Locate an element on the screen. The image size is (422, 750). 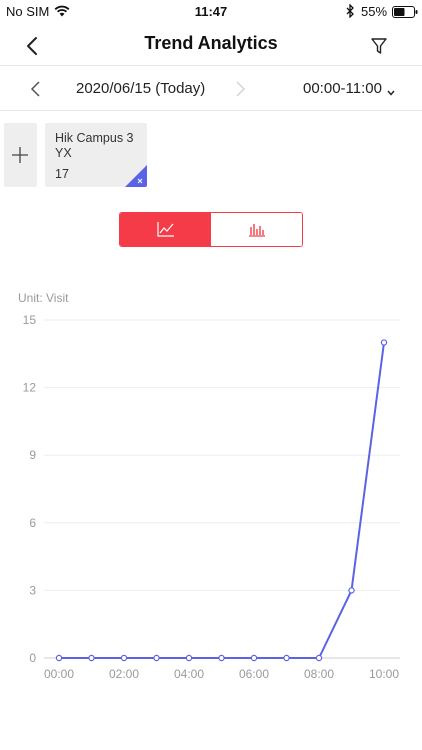
site-name: Hik Campus 3 YX is located at coordinates (94, 145).